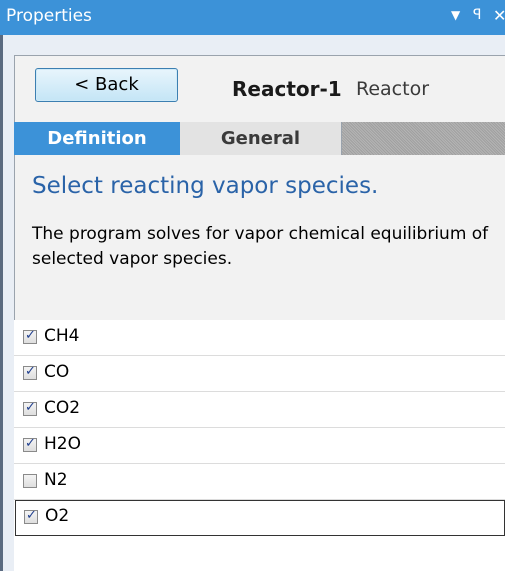  Describe the element at coordinates (455, 15) in the screenshot. I see `window-menu-icon: ▼` at that location.